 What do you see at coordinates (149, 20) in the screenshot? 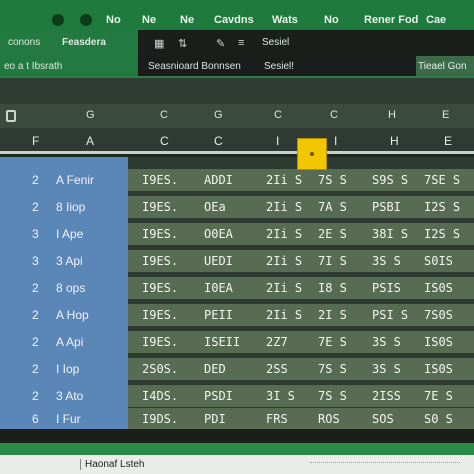
I see `tab-2: Ne` at bounding box center [149, 20].